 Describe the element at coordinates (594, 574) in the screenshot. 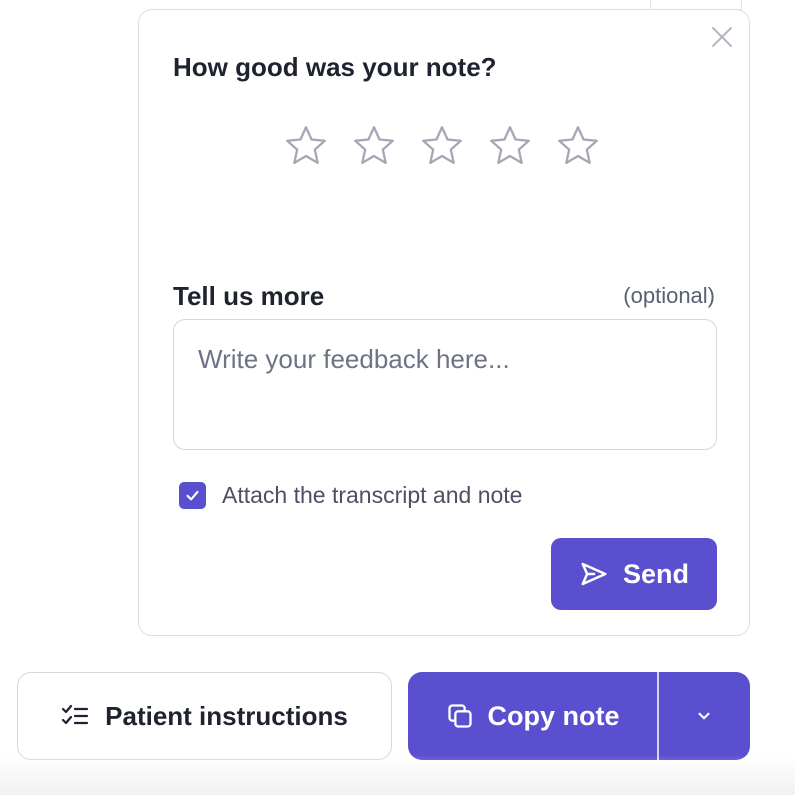

I see `send-icon` at that location.